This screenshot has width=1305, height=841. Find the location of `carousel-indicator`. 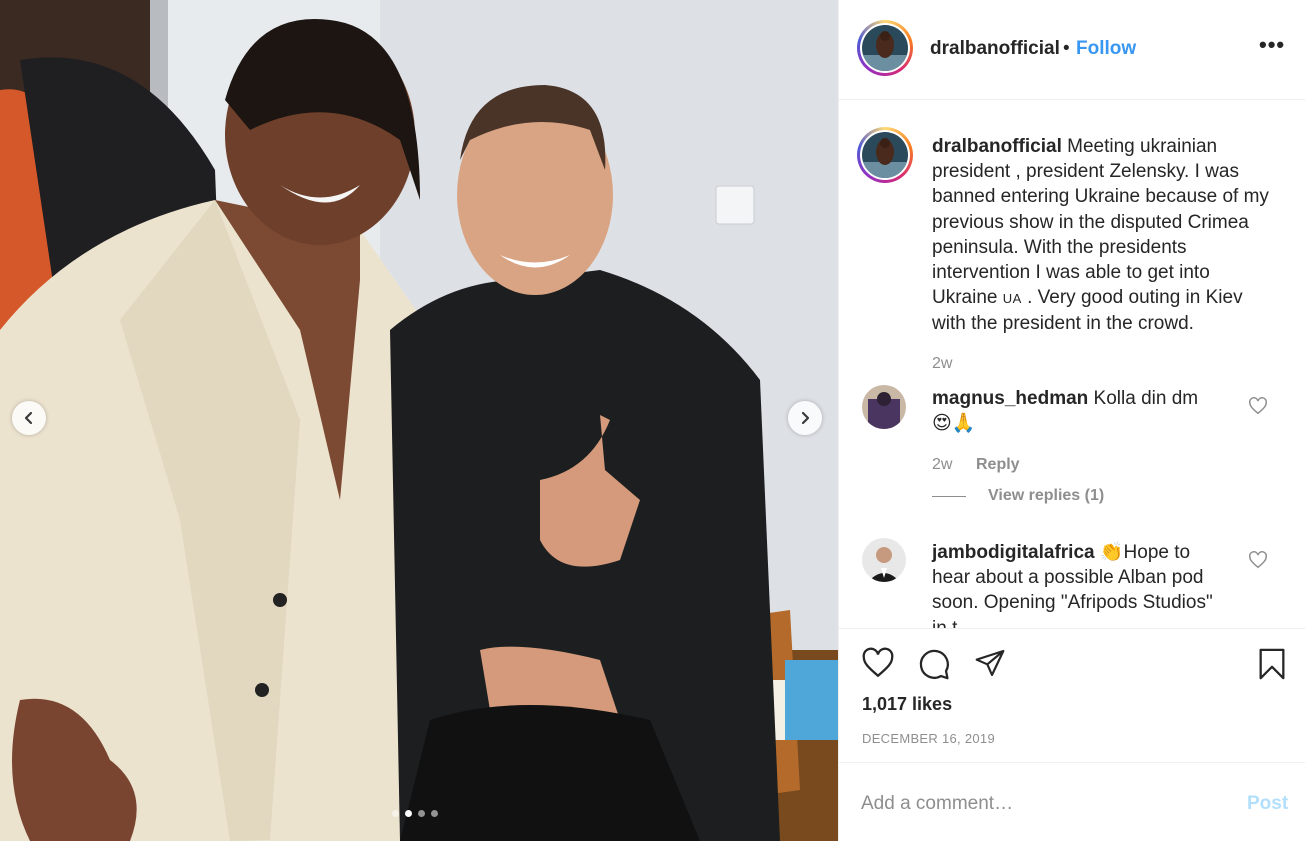

carousel-indicator is located at coordinates (415, 813).